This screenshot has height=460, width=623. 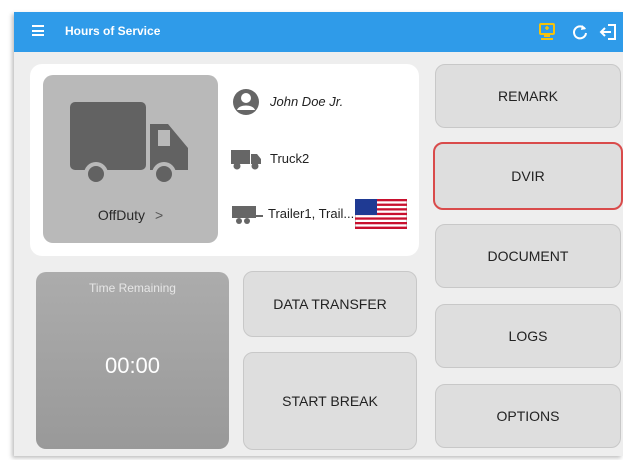 I want to click on duty-status-tile: OffDuty >, so click(x=130, y=159).